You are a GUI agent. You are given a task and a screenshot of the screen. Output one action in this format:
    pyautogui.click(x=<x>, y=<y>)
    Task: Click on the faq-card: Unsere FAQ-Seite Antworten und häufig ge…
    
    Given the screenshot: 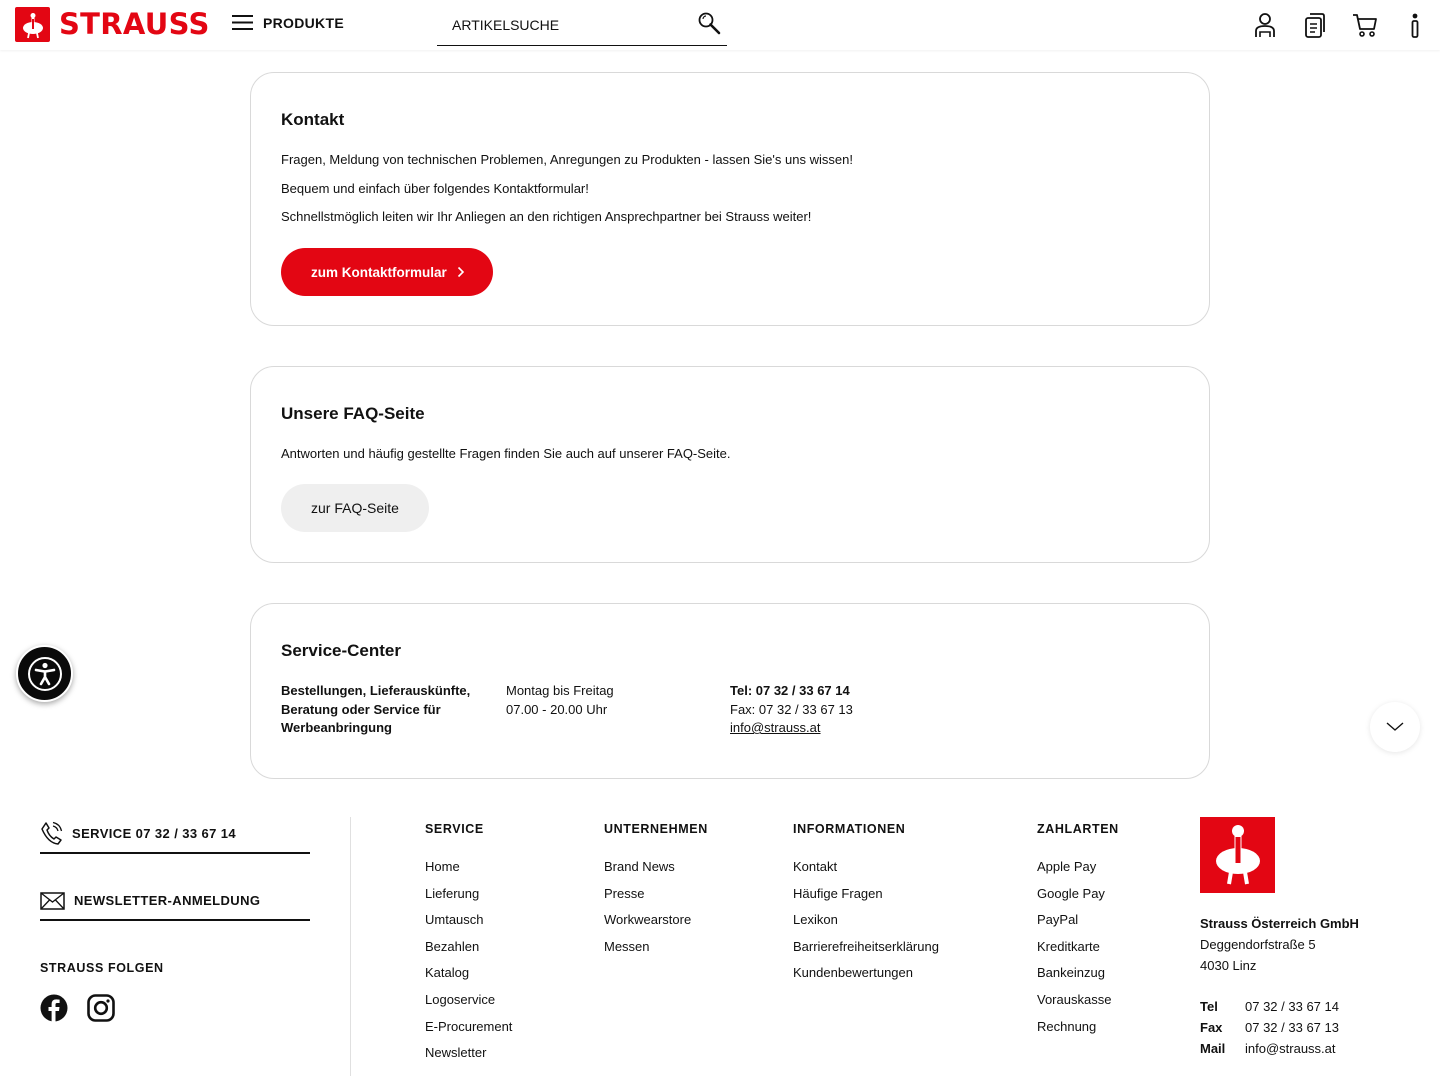 What is the action you would take?
    pyautogui.click(x=730, y=464)
    